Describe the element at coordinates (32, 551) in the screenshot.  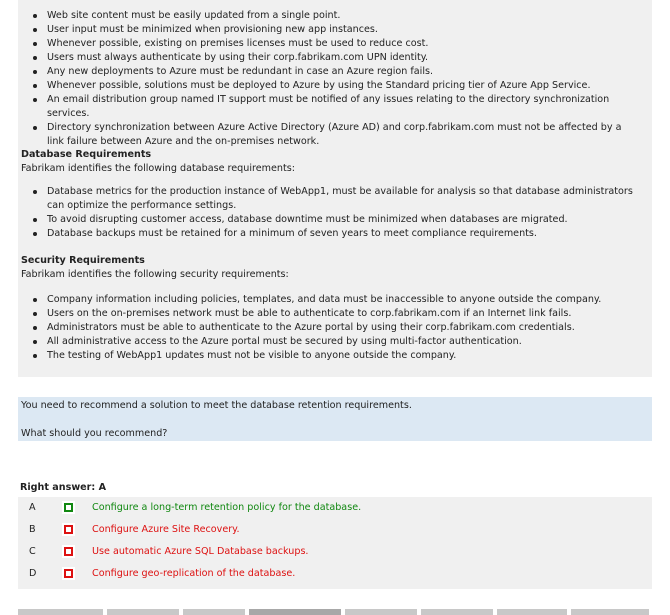
I see `option-letter: C` at that location.